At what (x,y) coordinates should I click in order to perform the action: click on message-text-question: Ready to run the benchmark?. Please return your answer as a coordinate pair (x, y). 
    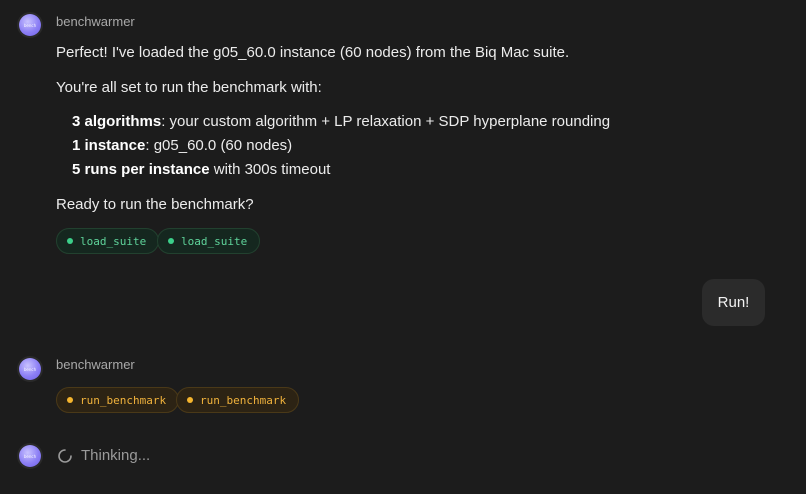
    Looking at the image, I should click on (155, 204).